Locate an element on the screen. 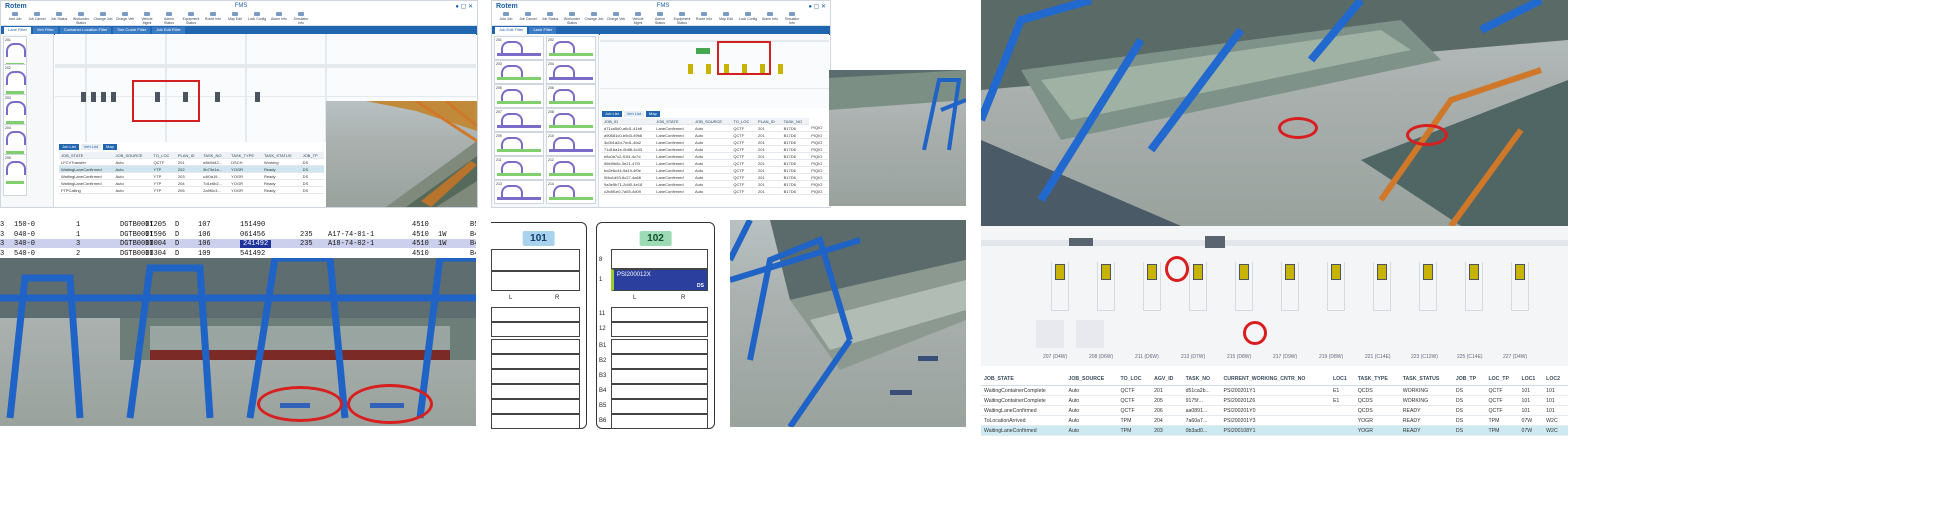  column-header: TASK_NO is located at coordinates (1201, 379).